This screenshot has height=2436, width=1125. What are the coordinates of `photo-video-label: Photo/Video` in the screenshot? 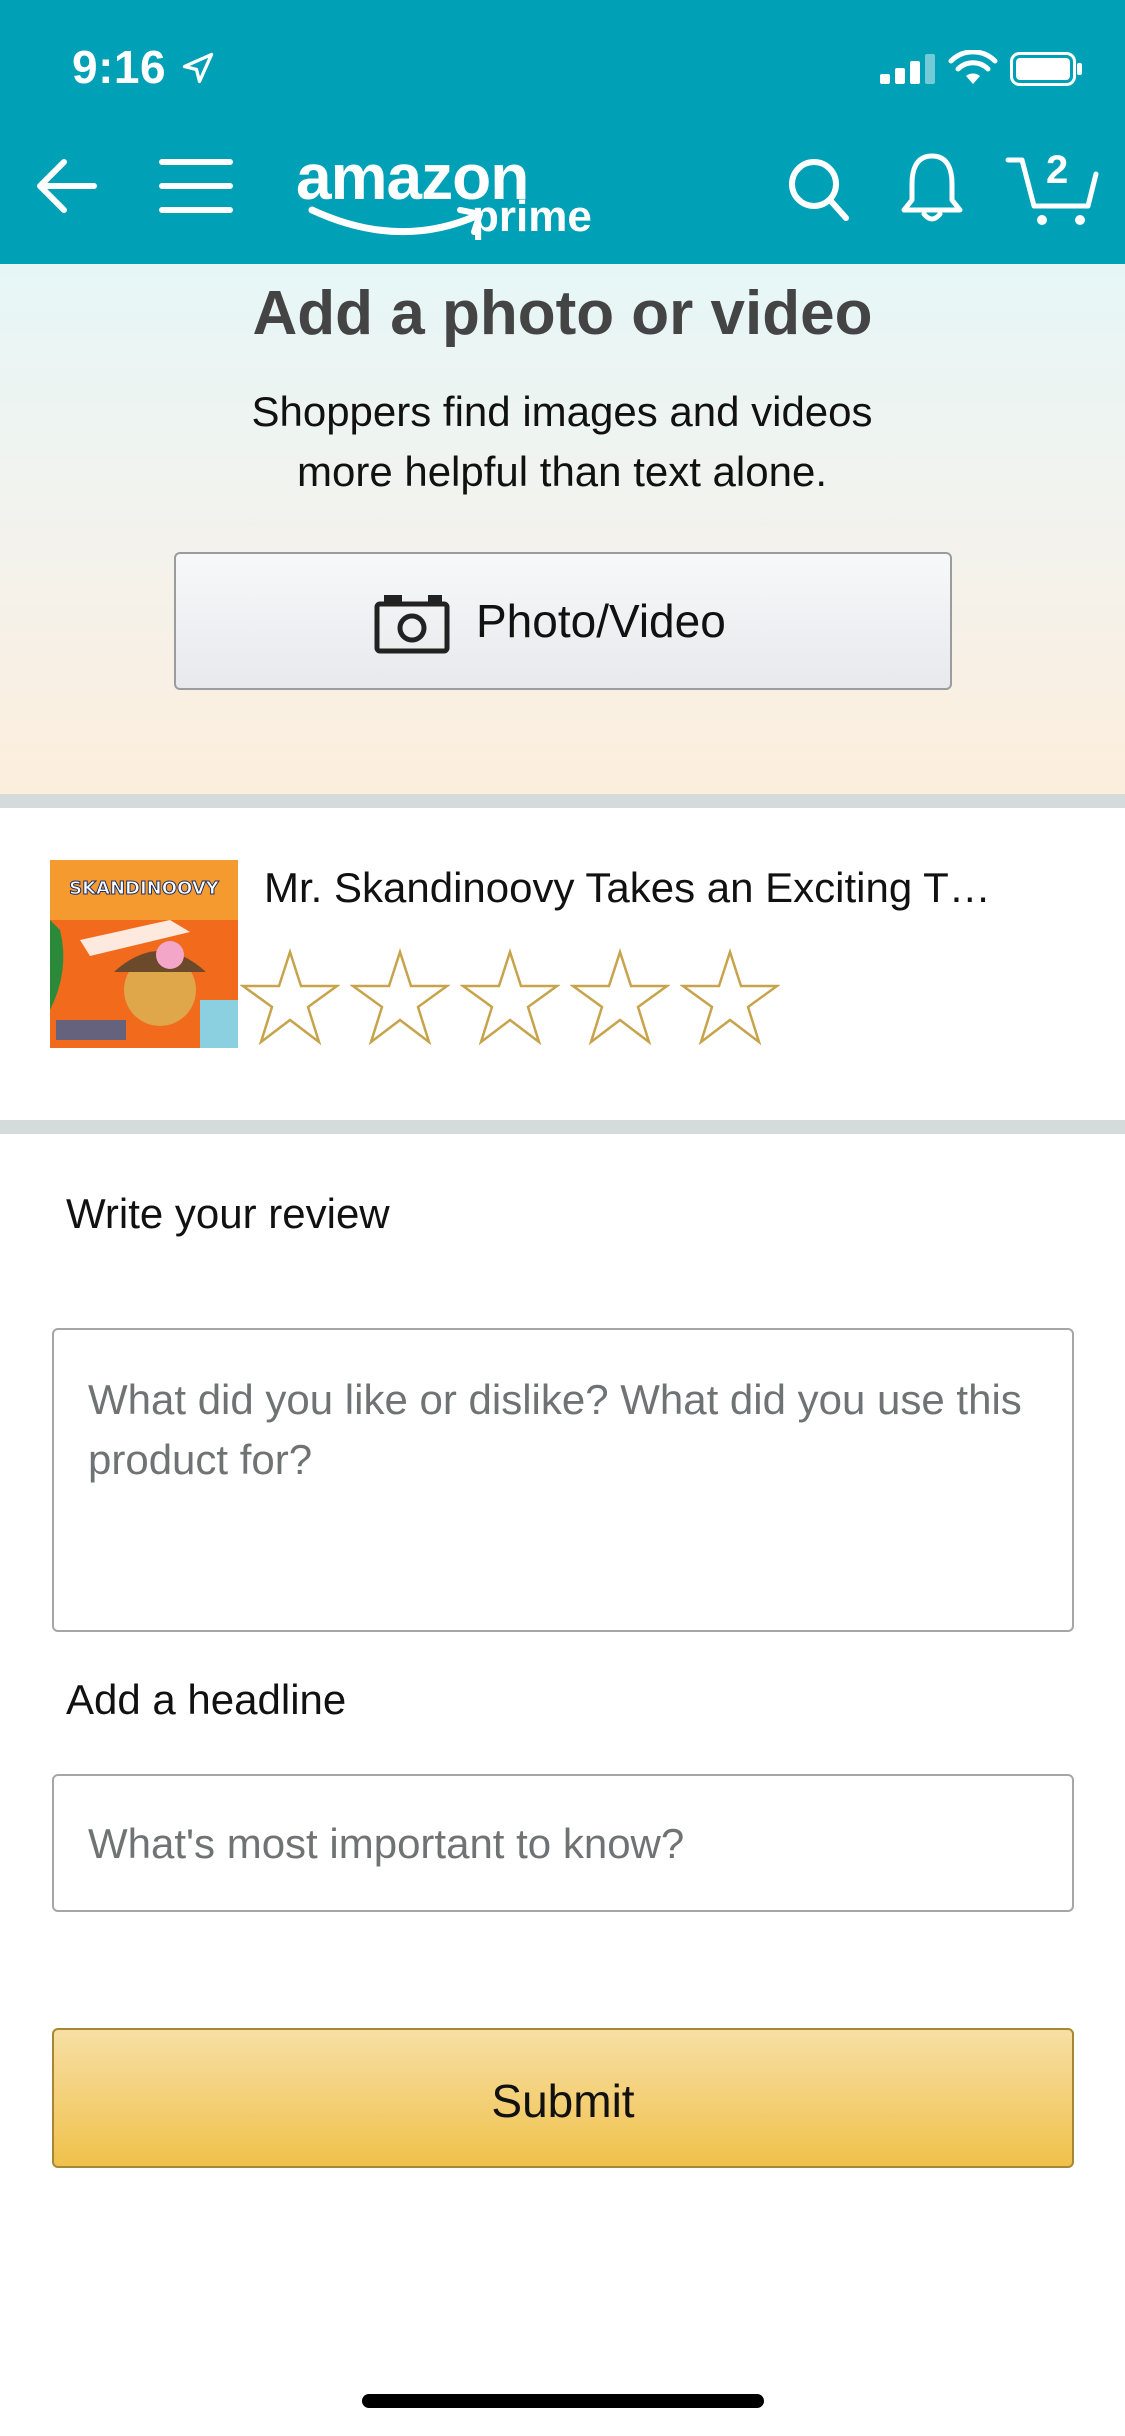 It's located at (601, 621).